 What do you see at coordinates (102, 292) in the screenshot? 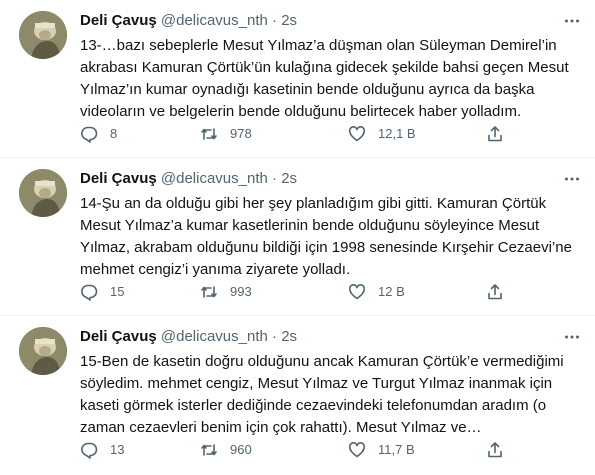
I see `reply-button: 15` at bounding box center [102, 292].